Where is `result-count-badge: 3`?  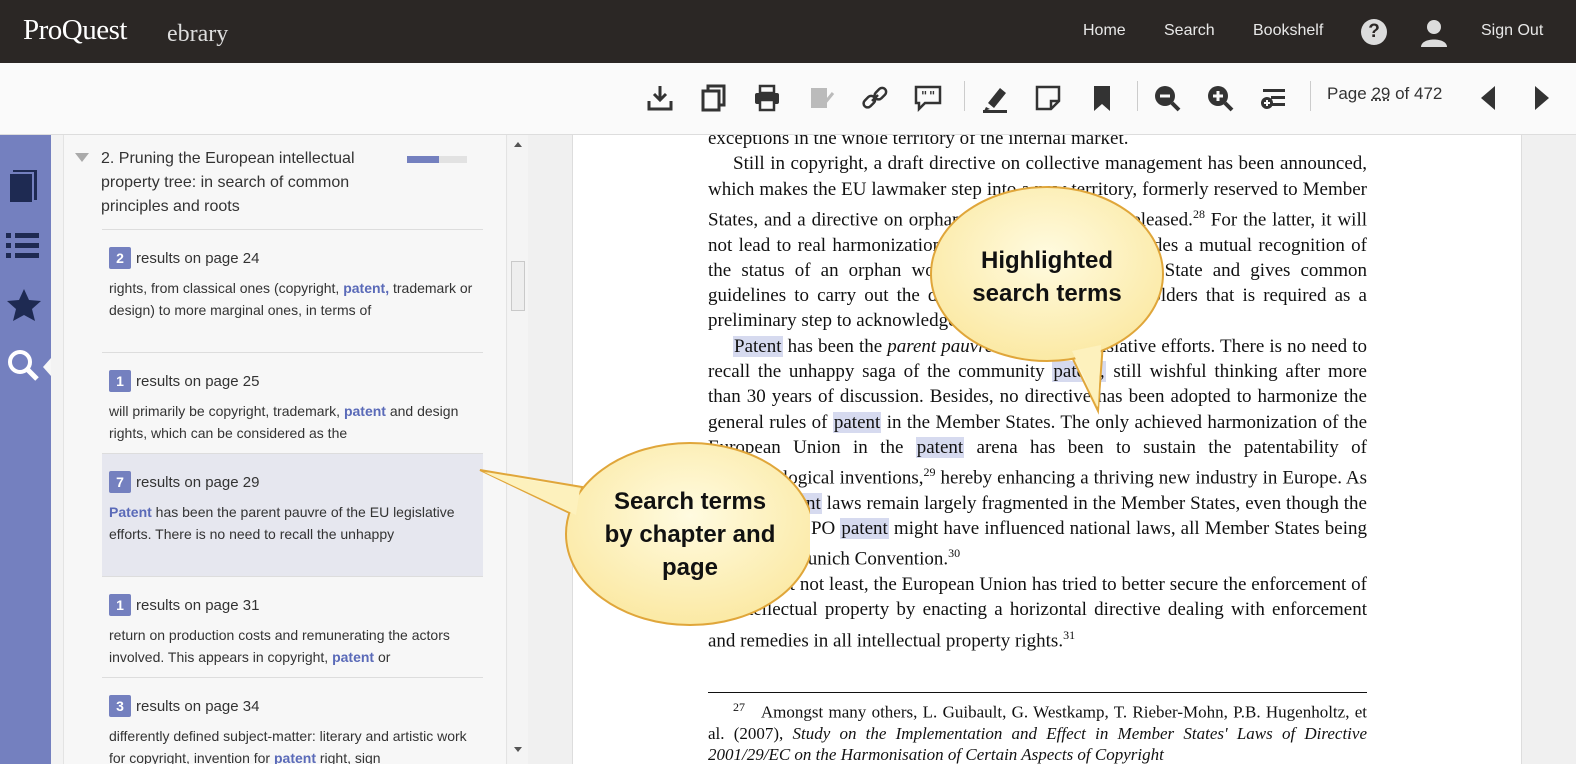
result-count-badge: 3 is located at coordinates (120, 706).